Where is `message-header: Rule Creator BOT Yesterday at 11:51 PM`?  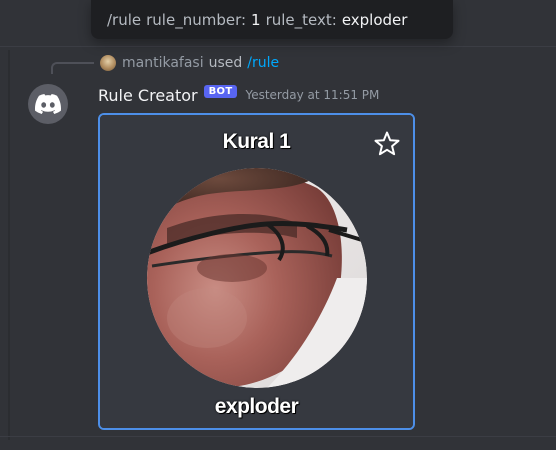 message-header: Rule Creator BOT Yesterday at 11:51 PM is located at coordinates (238, 95).